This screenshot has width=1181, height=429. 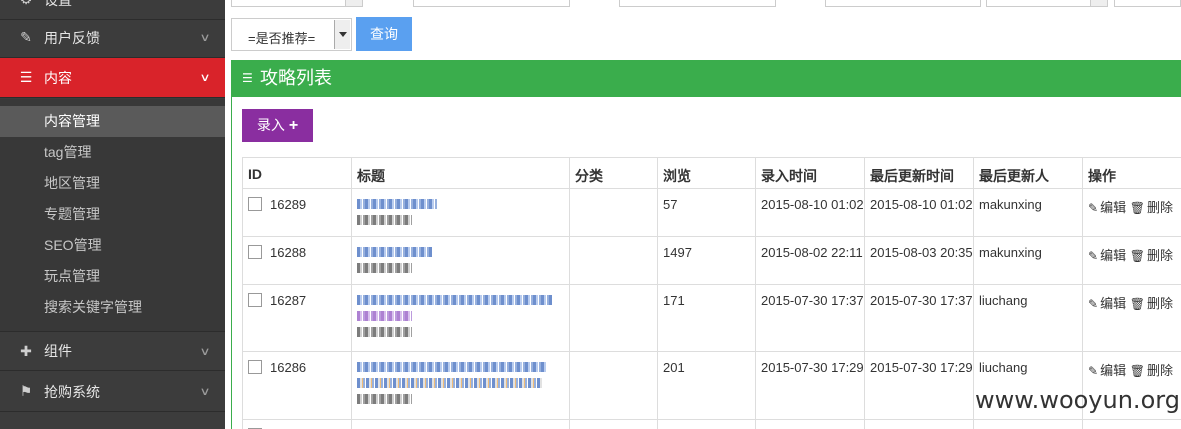 I want to click on sidebar-item-label: 设置, so click(x=58, y=5).